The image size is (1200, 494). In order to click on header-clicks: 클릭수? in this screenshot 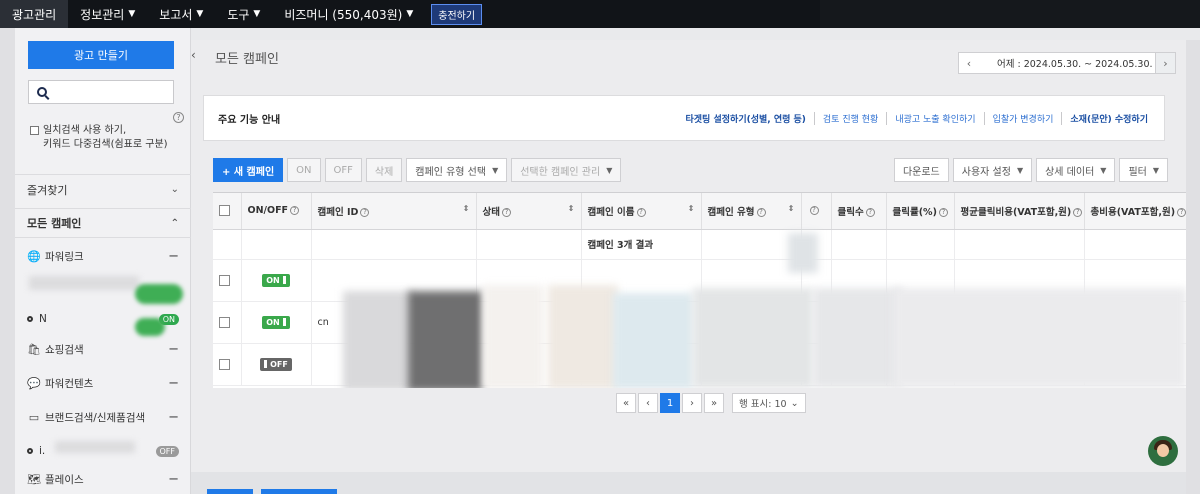, I will do `click(859, 211)`.